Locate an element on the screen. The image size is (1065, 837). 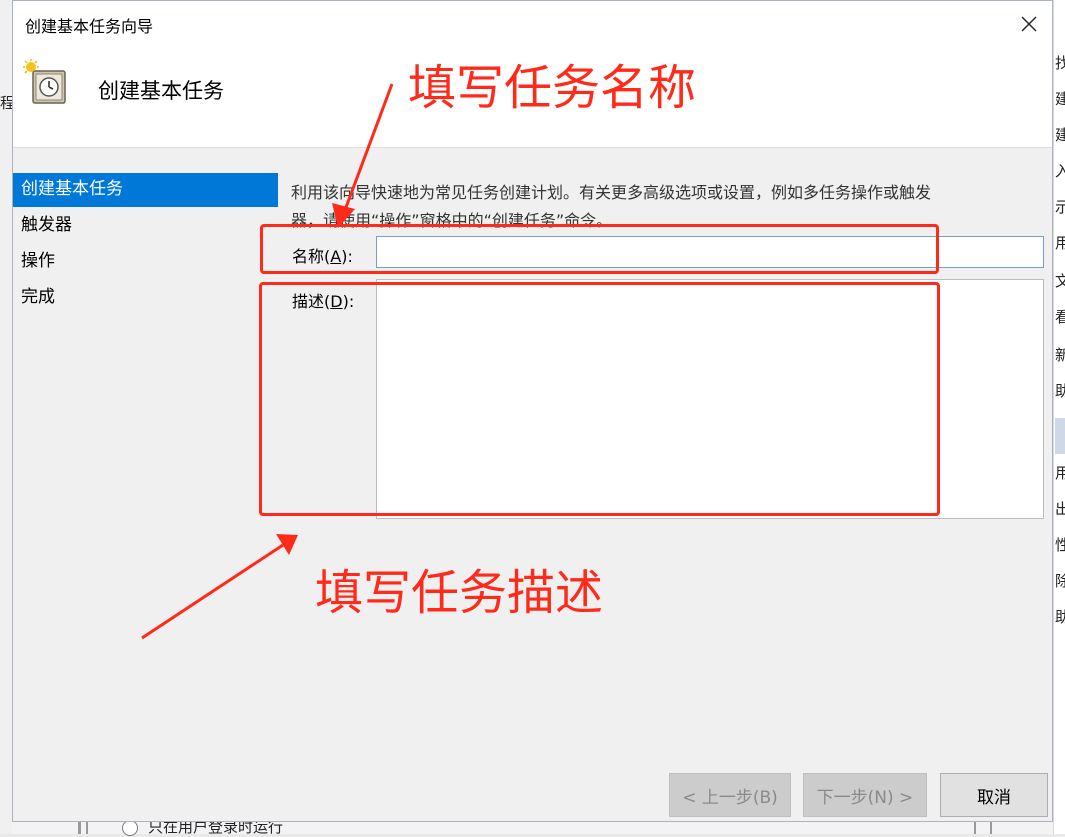
background-window-bottom: 只在用户登录时运行 is located at coordinates (532, 827).